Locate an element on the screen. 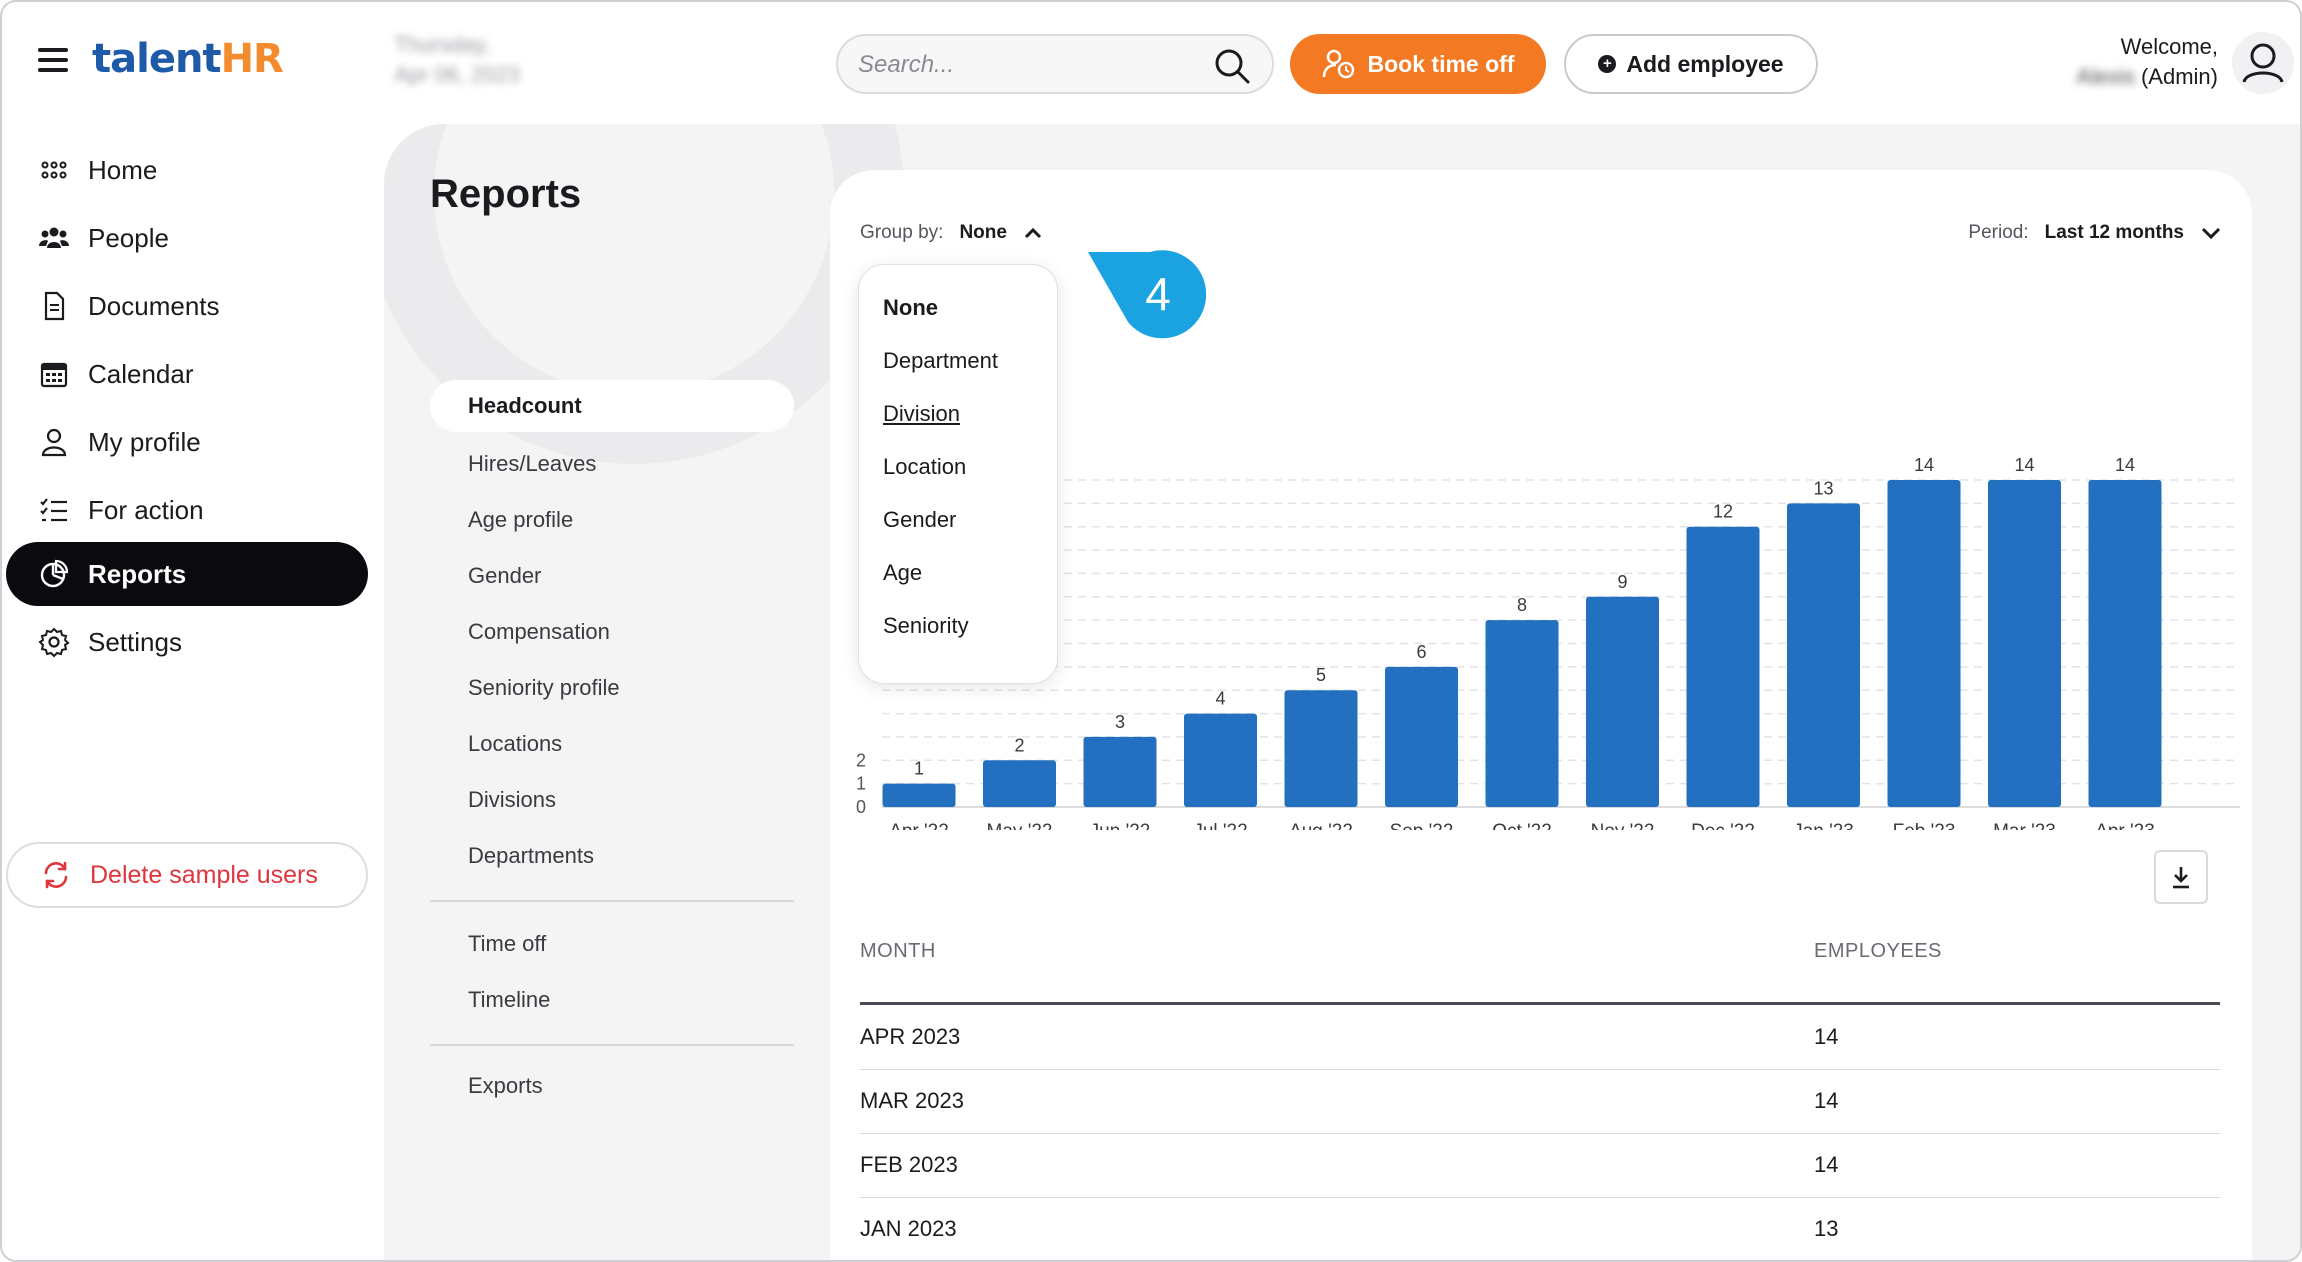 The width and height of the screenshot is (2302, 1262). sidebar-item-calendar: Calendar is located at coordinates (187, 374).